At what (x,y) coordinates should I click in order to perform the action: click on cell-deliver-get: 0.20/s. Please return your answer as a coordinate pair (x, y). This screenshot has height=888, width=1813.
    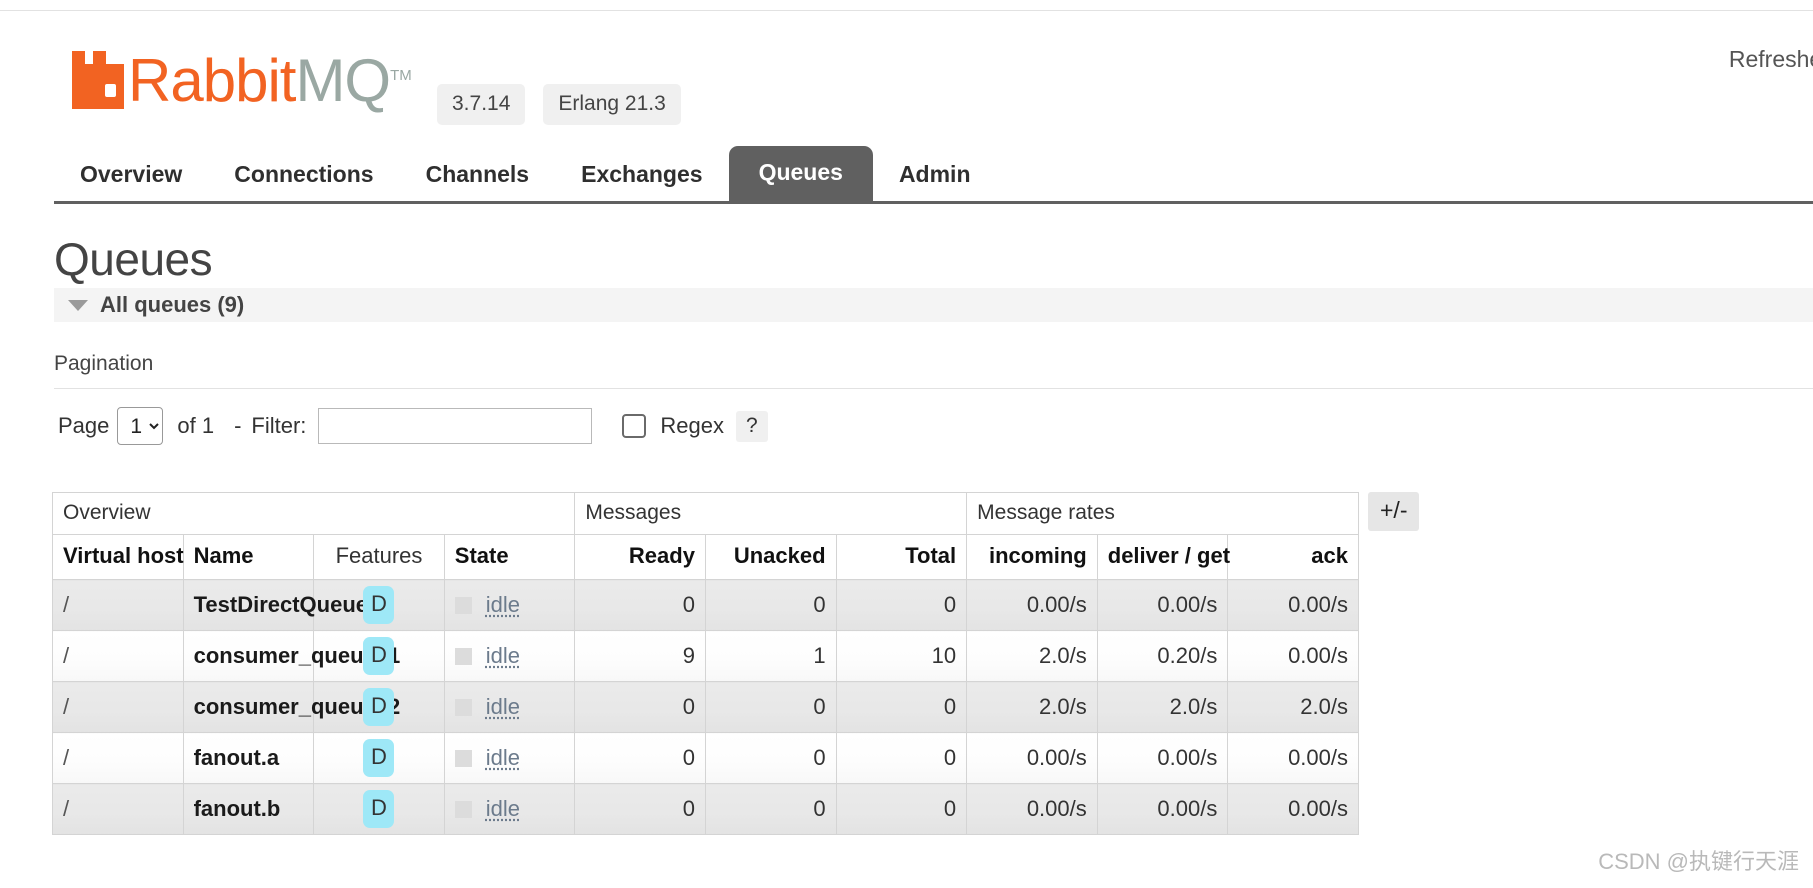
    Looking at the image, I should click on (1162, 656).